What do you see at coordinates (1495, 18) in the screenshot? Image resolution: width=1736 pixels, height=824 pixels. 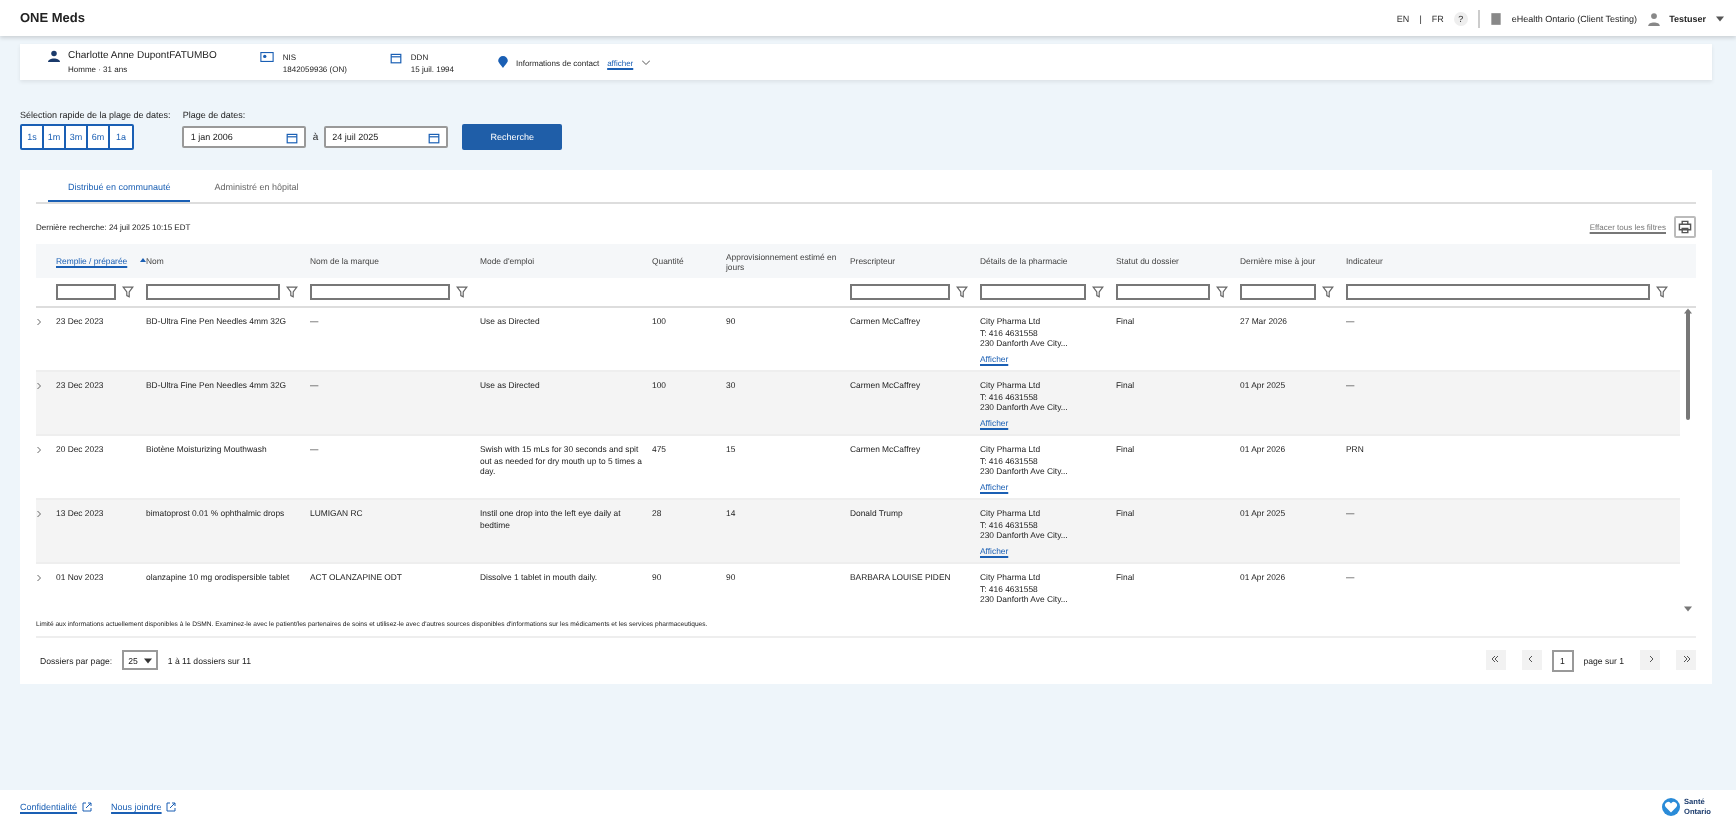 I see `building-icon` at bounding box center [1495, 18].